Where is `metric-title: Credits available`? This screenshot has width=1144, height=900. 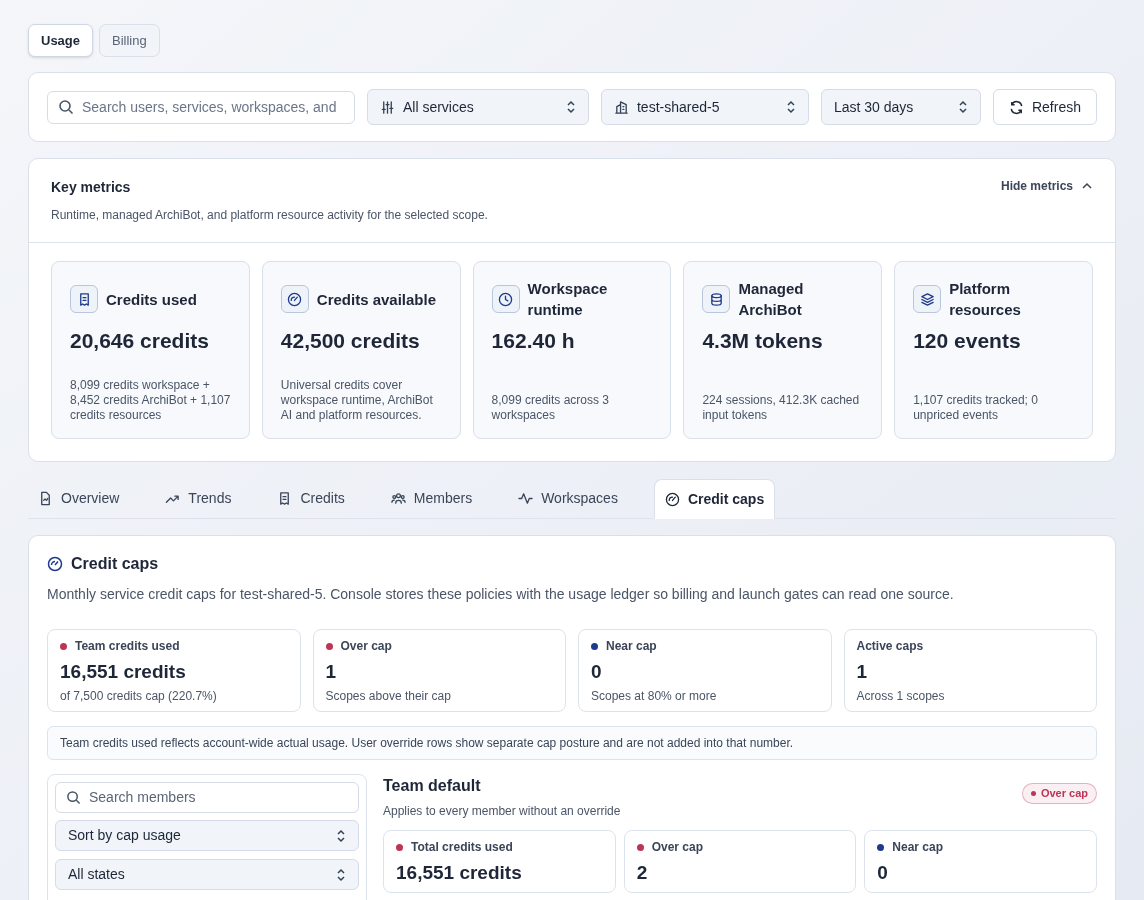
metric-title: Credits available is located at coordinates (376, 299).